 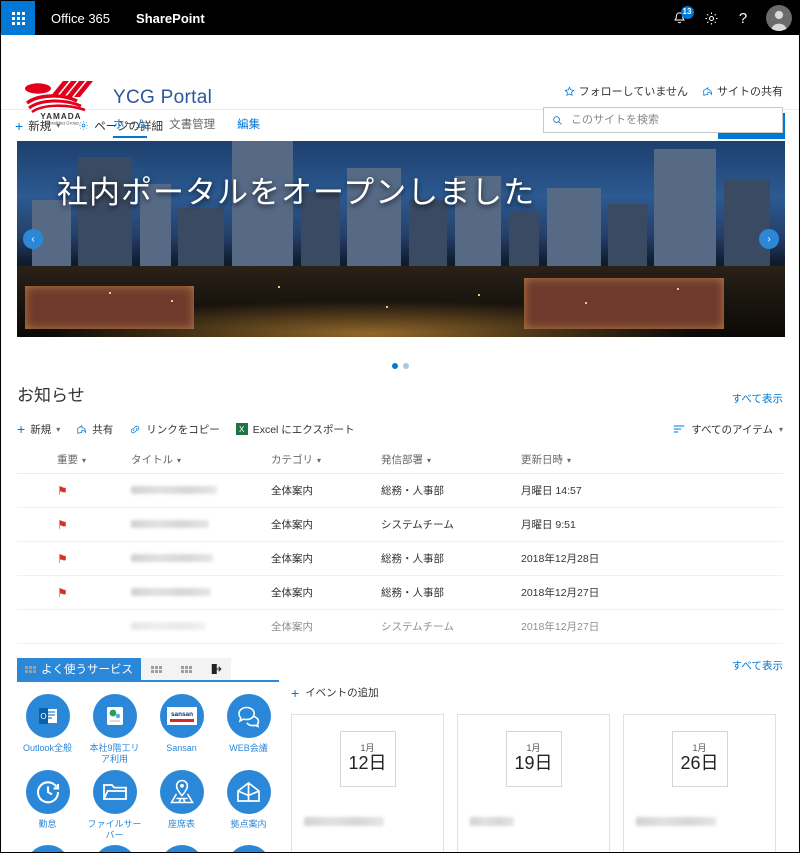 I want to click on nav-item-home: ホーム, so click(x=130, y=127).